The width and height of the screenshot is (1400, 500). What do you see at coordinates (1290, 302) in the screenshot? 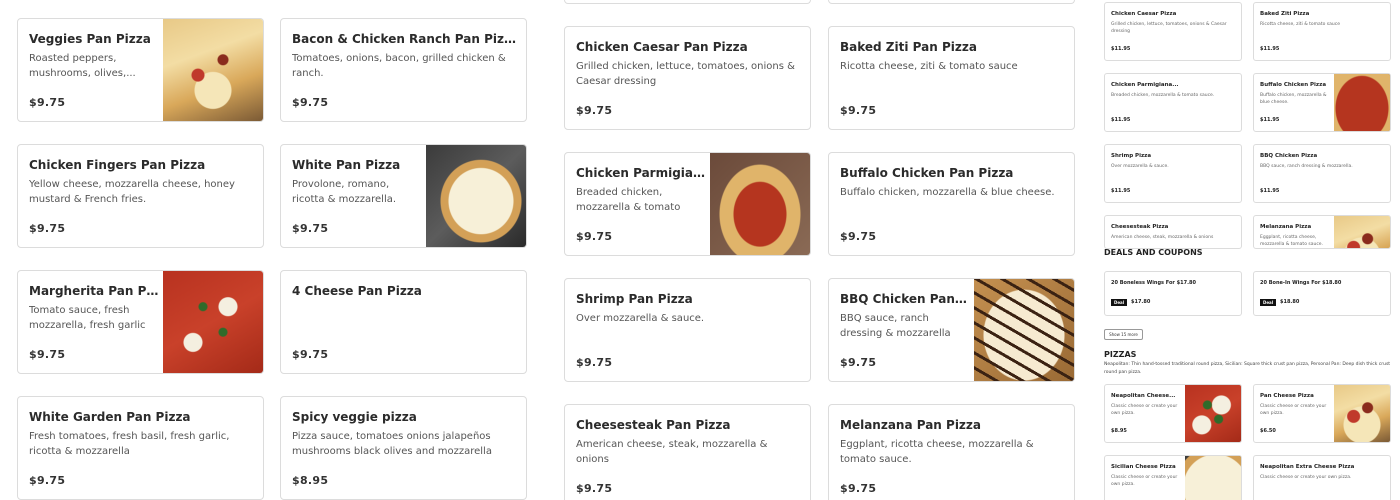
I see `deal-price: $18.80` at bounding box center [1290, 302].